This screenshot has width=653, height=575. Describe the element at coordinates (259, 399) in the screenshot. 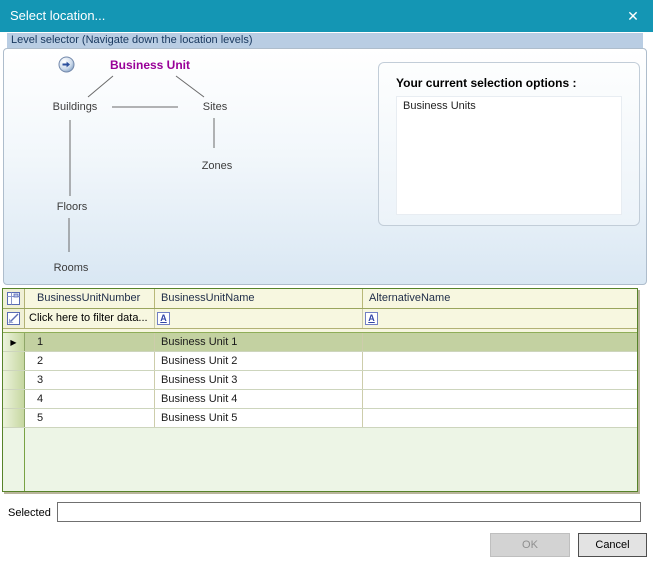

I see `cell-name: Business Unit 4` at that location.